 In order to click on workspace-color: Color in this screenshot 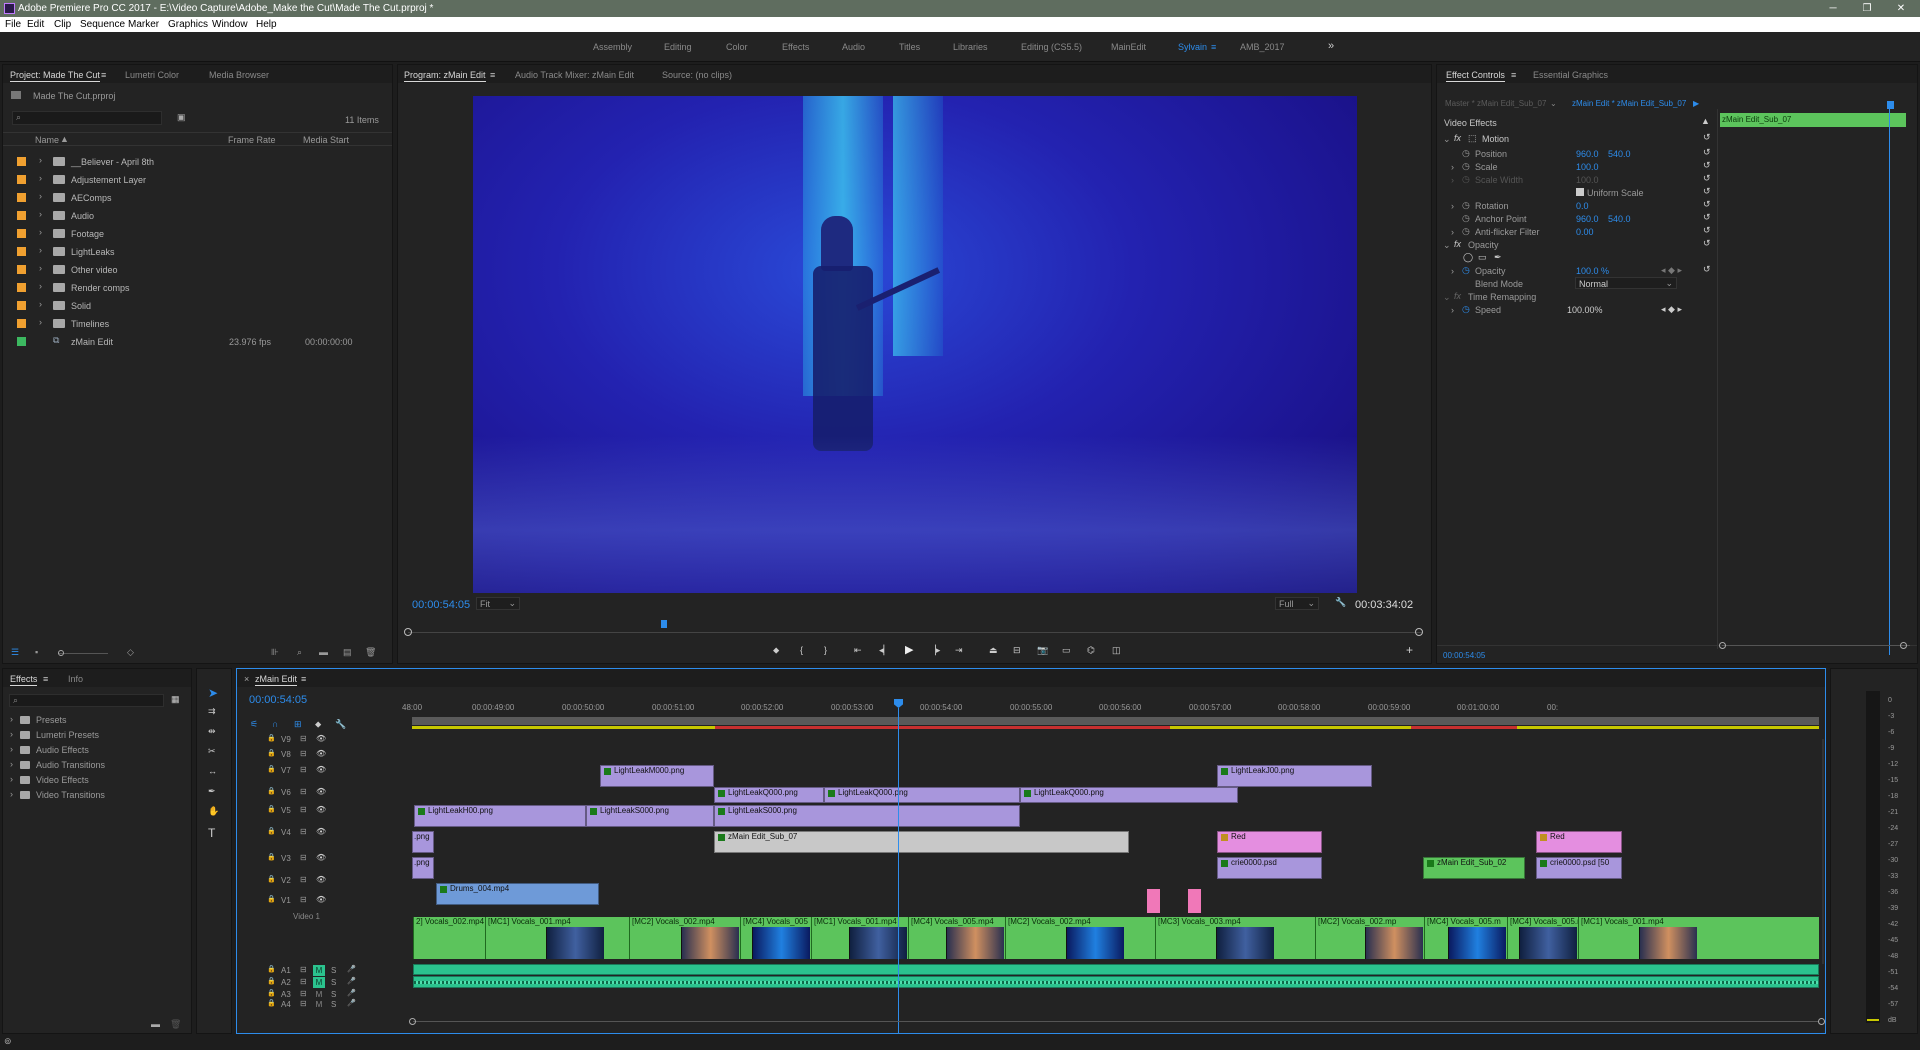, I will do `click(737, 47)`.